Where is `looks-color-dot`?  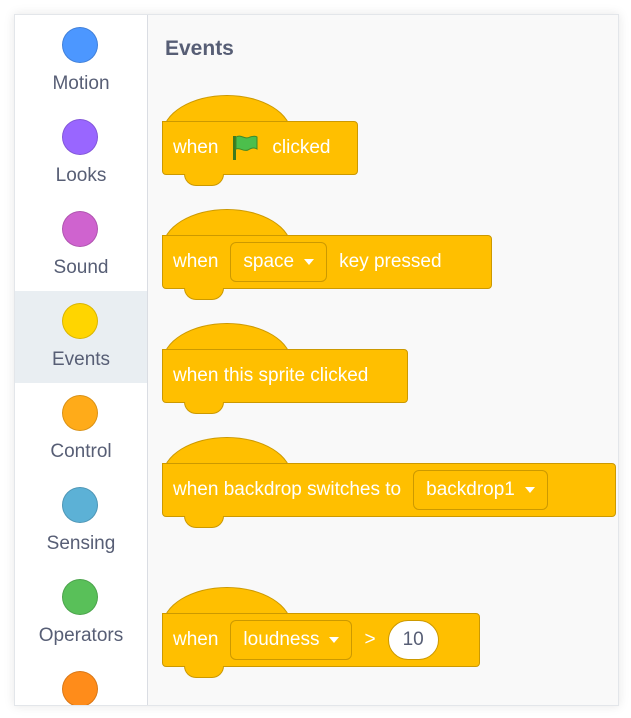 looks-color-dot is located at coordinates (80, 137).